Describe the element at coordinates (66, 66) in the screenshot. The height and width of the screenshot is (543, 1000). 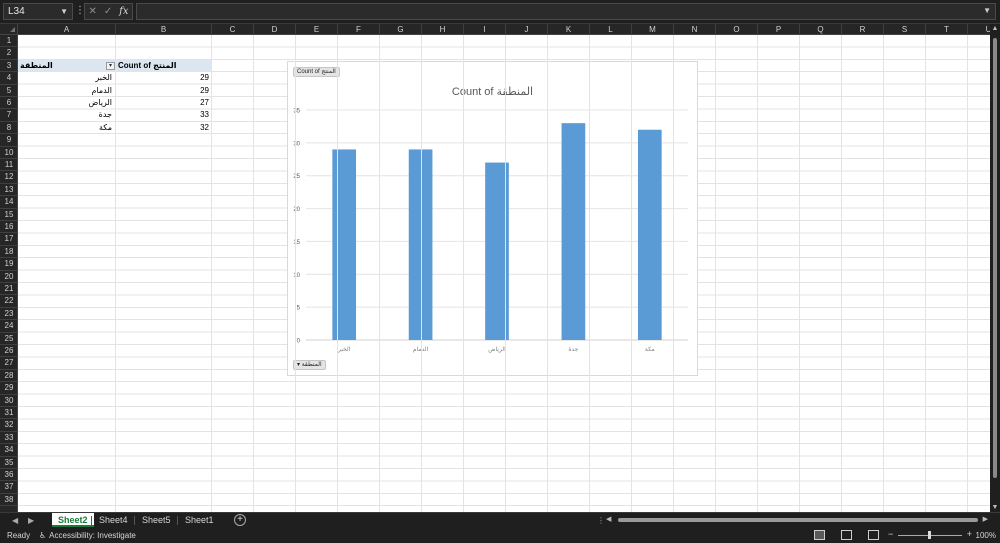
I see `pivot-header-region: المنطقة` at that location.